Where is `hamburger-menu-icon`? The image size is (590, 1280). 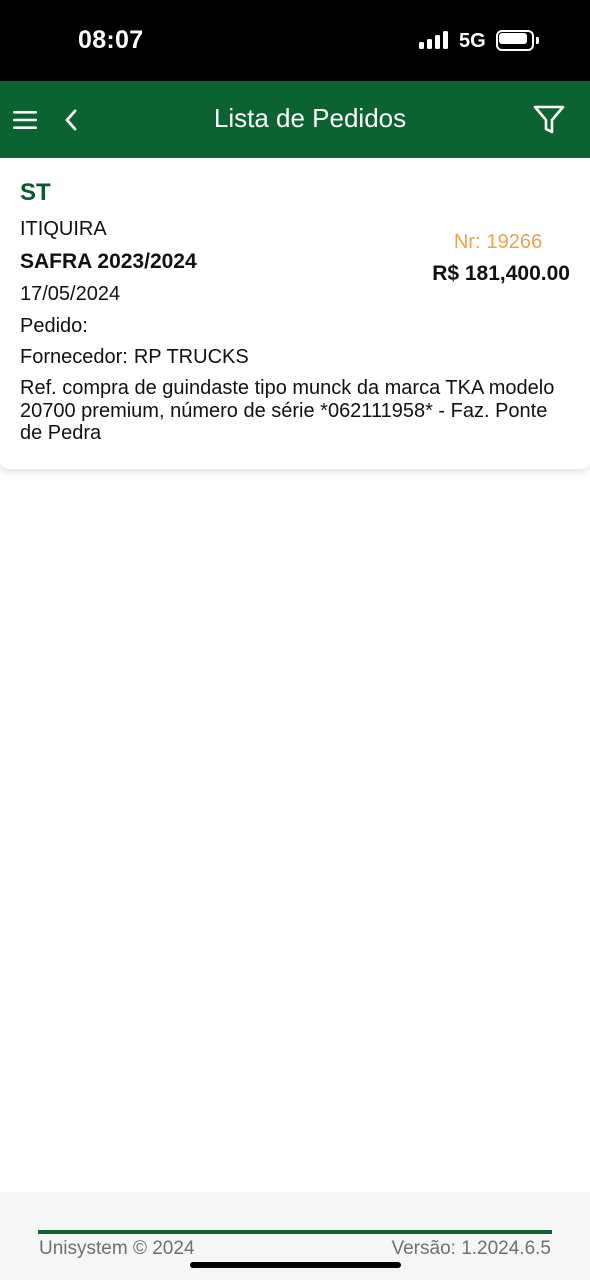
hamburger-menu-icon is located at coordinates (25, 120).